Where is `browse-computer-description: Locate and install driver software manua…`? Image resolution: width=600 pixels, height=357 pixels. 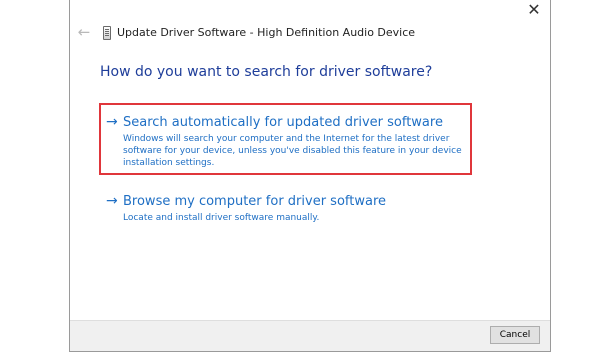 browse-computer-description: Locate and install driver software manua… is located at coordinates (221, 218).